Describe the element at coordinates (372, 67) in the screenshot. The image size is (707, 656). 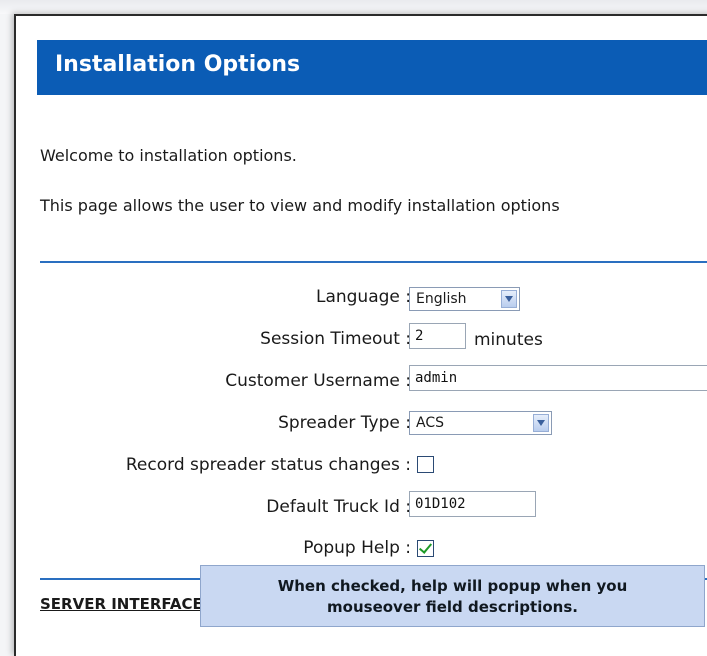
I see `page-header: Installation Options` at that location.